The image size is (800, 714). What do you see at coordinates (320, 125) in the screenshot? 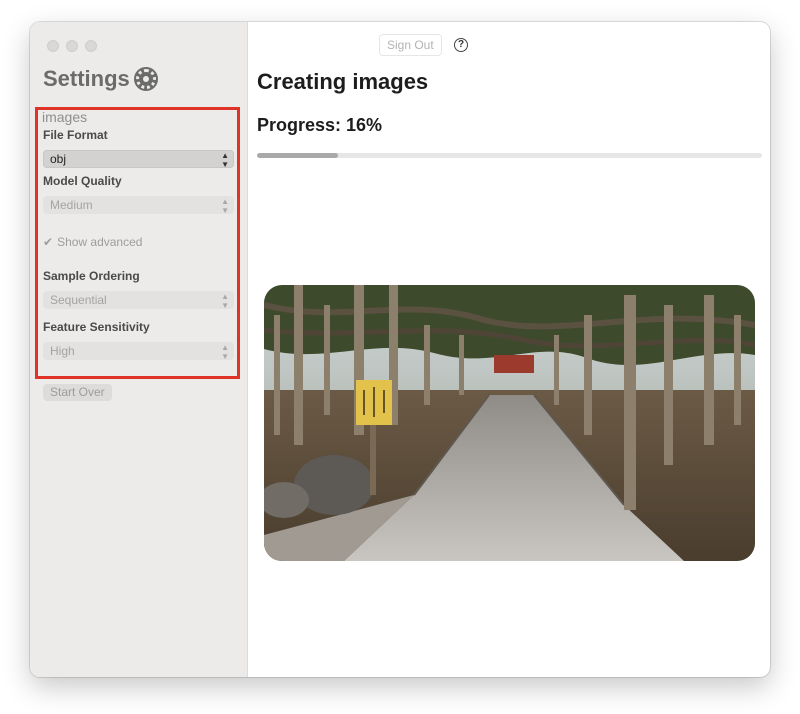
I see `progress-label: Progress: 16%` at bounding box center [320, 125].